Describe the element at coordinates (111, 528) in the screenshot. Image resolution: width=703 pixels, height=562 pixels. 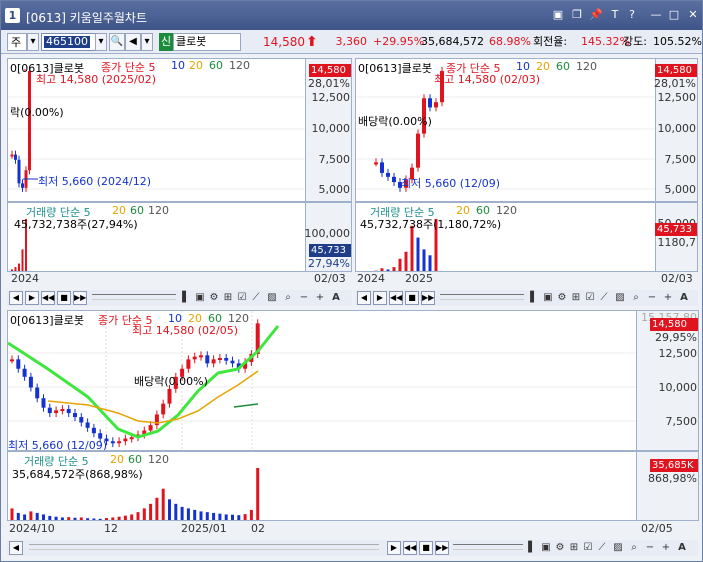
I see `main-date: 12` at that location.